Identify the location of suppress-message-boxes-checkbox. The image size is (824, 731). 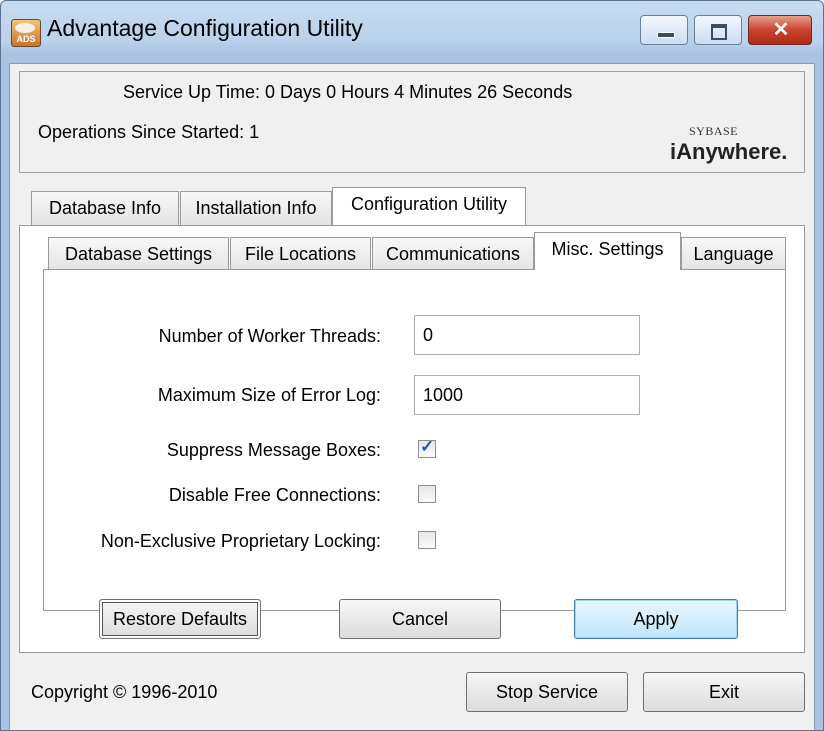
(427, 447).